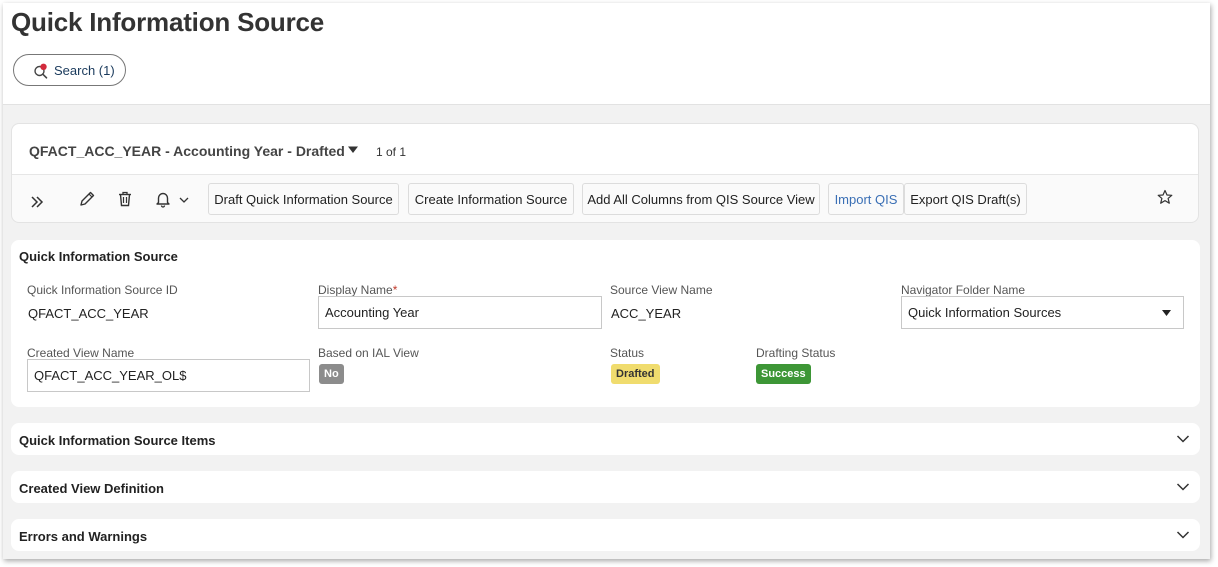 Image resolution: width=1218 pixels, height=567 pixels. I want to click on based-on-ial-label: Based on IAL View, so click(368, 353).